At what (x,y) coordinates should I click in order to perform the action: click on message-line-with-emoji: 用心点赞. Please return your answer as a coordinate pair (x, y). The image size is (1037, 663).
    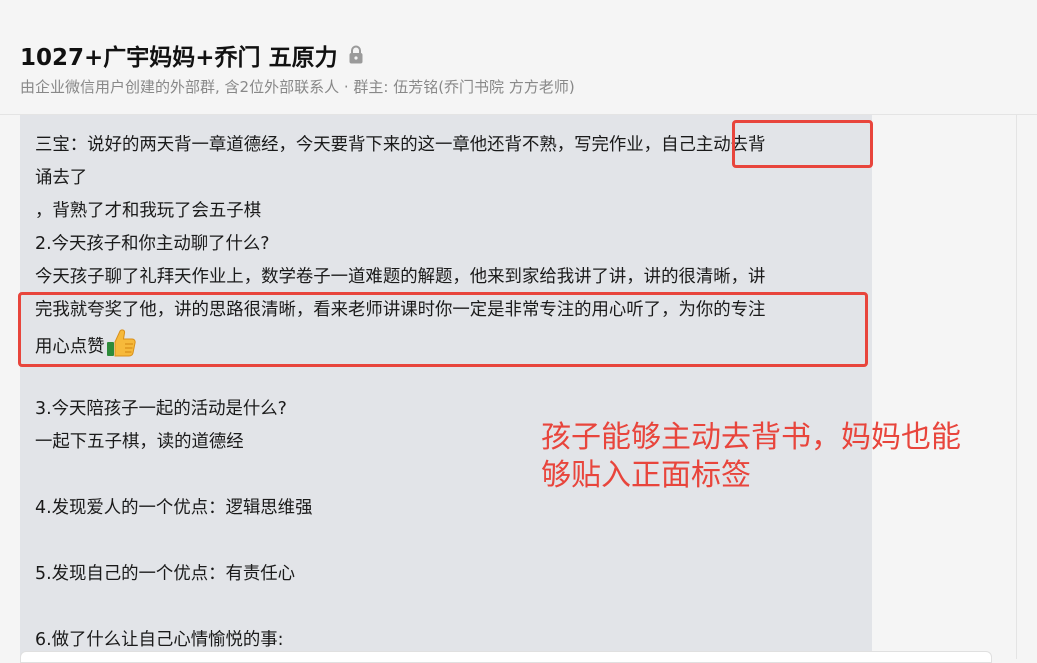
    Looking at the image, I should click on (453, 343).